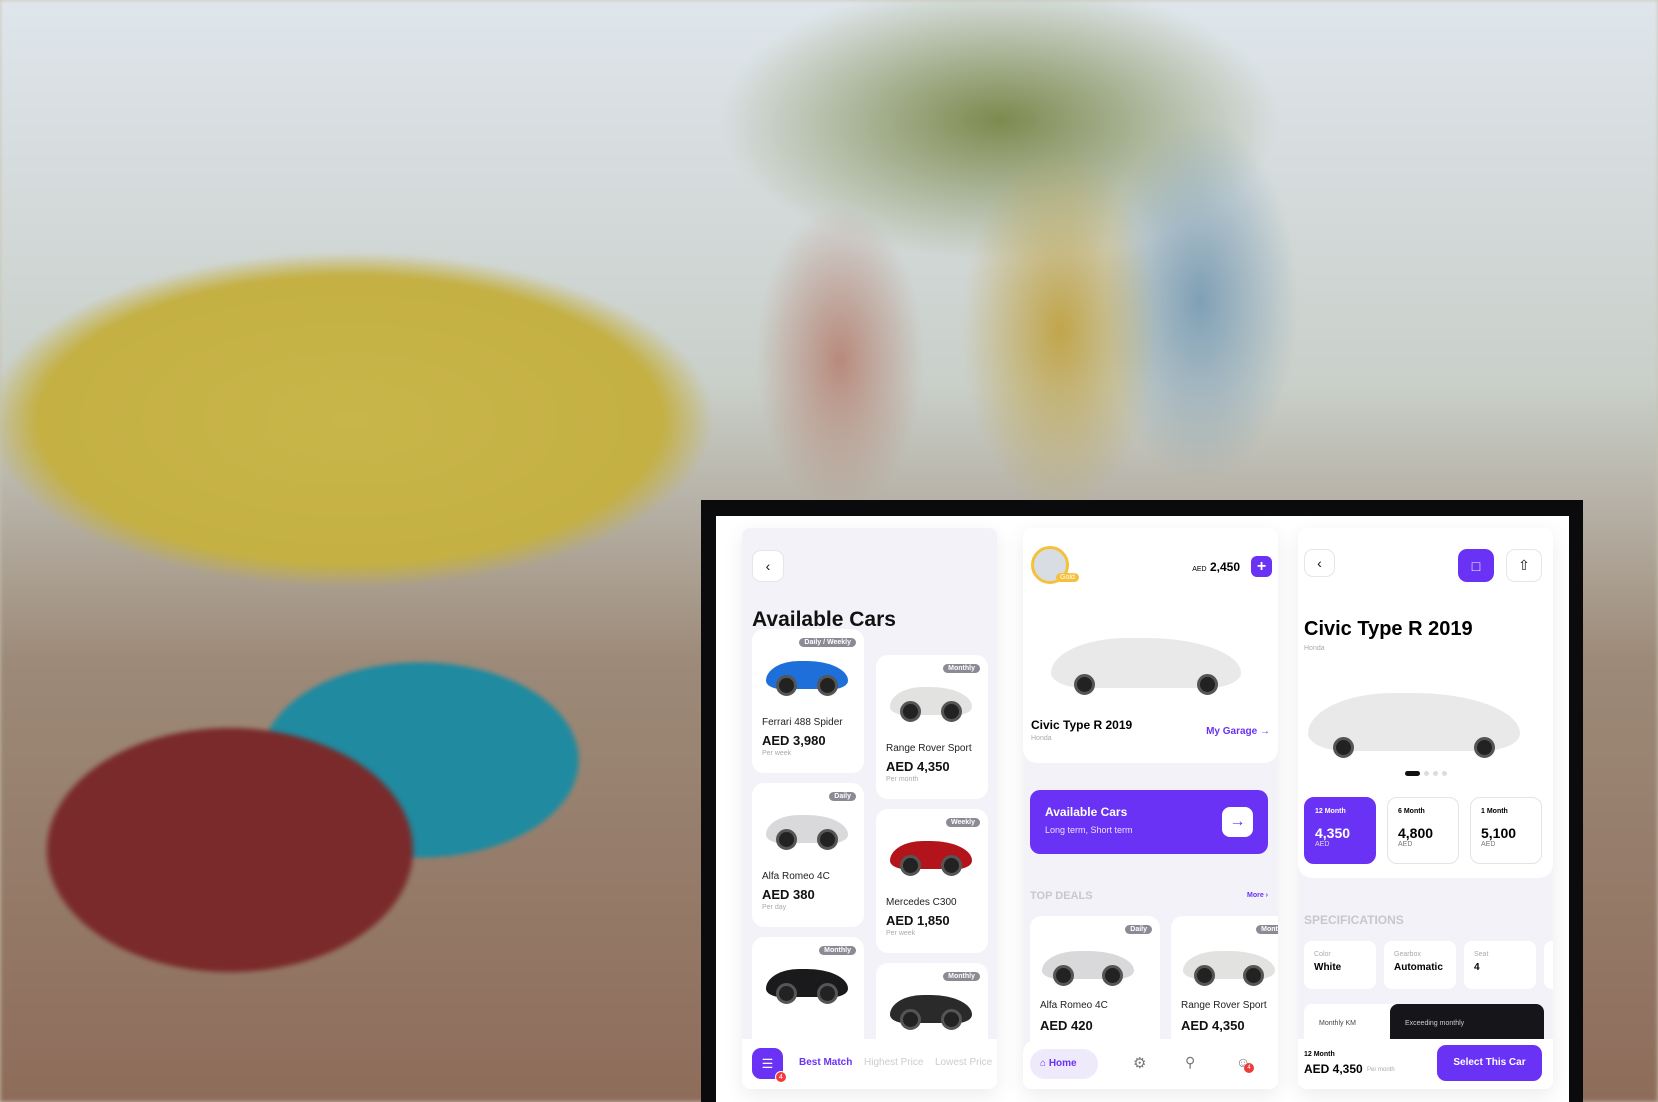  I want to click on car-price: AED 420, so click(1066, 1025).